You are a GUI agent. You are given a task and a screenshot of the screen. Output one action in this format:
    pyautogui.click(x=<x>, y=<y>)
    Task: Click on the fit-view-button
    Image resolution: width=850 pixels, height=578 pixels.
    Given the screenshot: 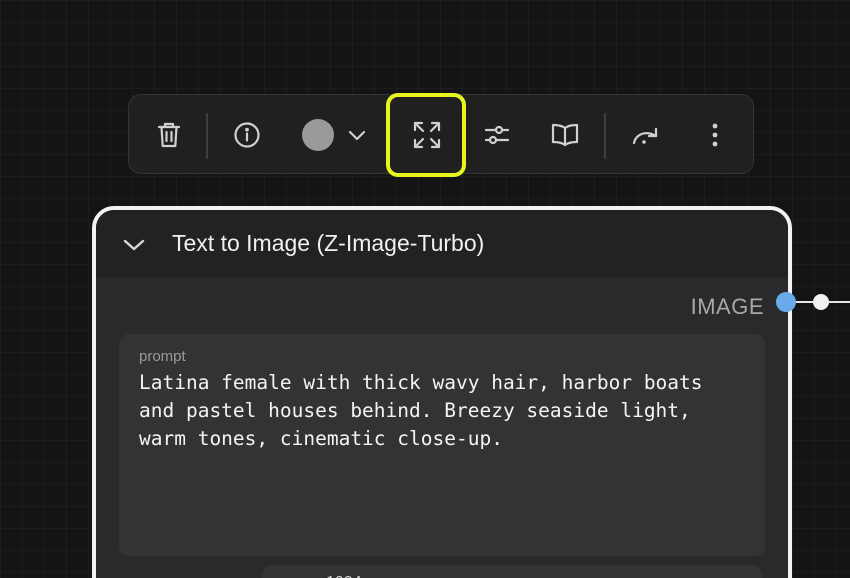 What is the action you would take?
    pyautogui.click(x=427, y=135)
    